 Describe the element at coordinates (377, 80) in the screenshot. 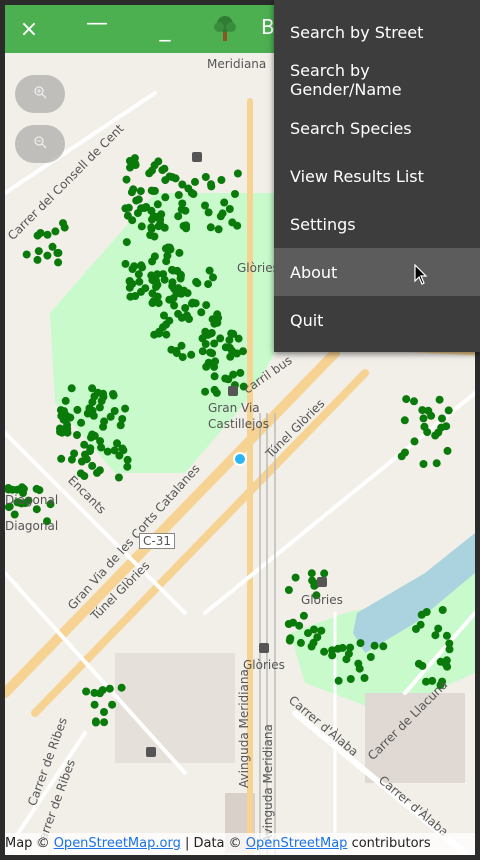

I see `menu-item-search-gender-name: Search by Gender/Name` at that location.